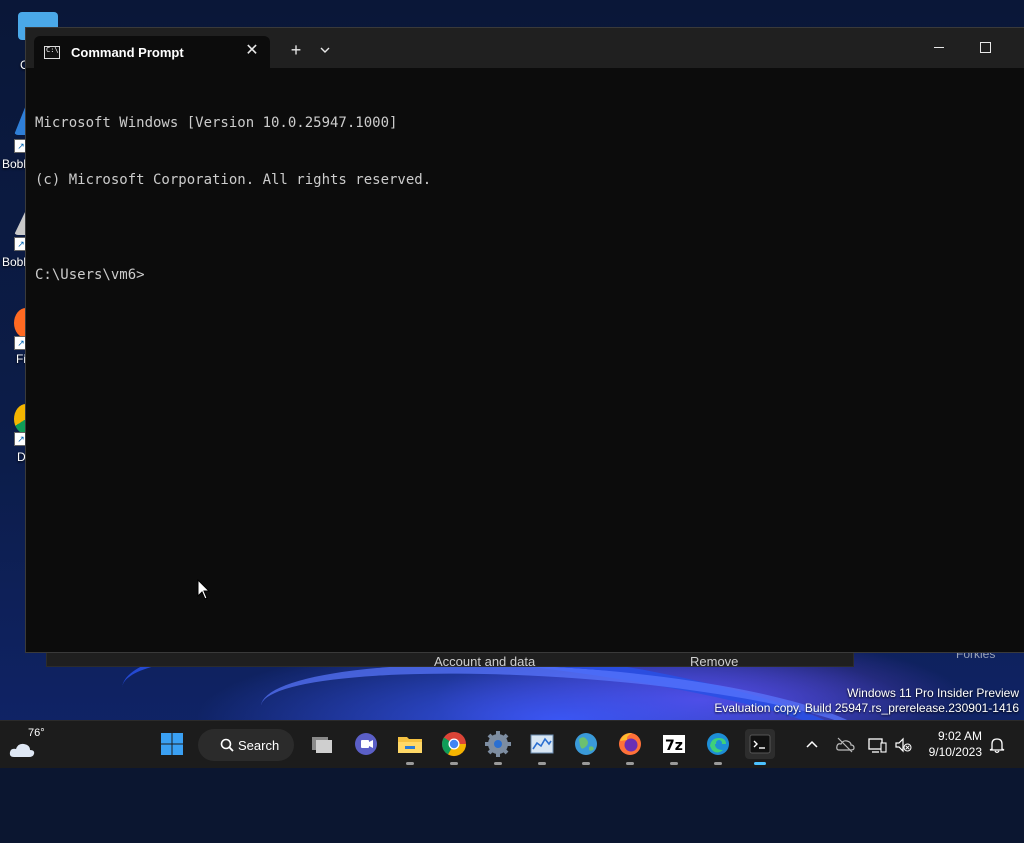 This screenshot has height=843, width=1024. I want to click on tab-command-prompt: C:\ Command Prompt ✕, so click(152, 52).